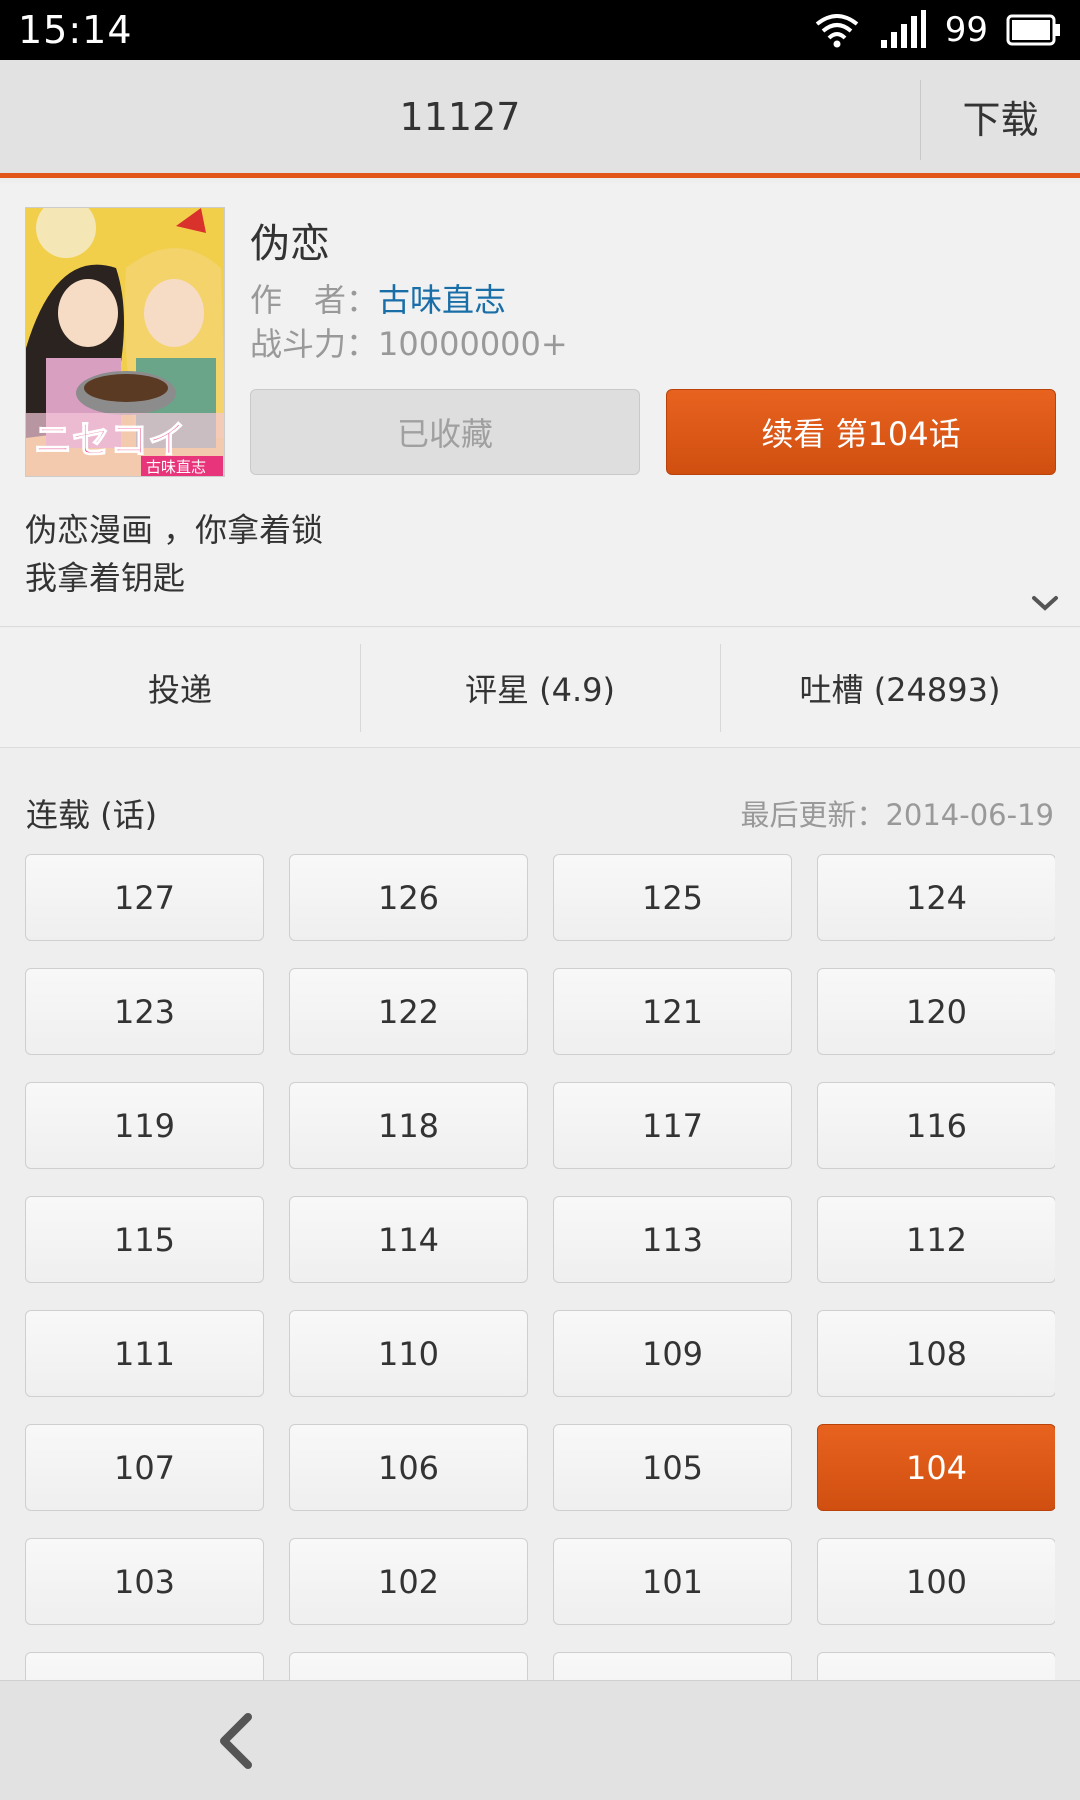 The width and height of the screenshot is (1080, 1800). What do you see at coordinates (672, 1125) in the screenshot?
I see `chapter-button: 117` at bounding box center [672, 1125].